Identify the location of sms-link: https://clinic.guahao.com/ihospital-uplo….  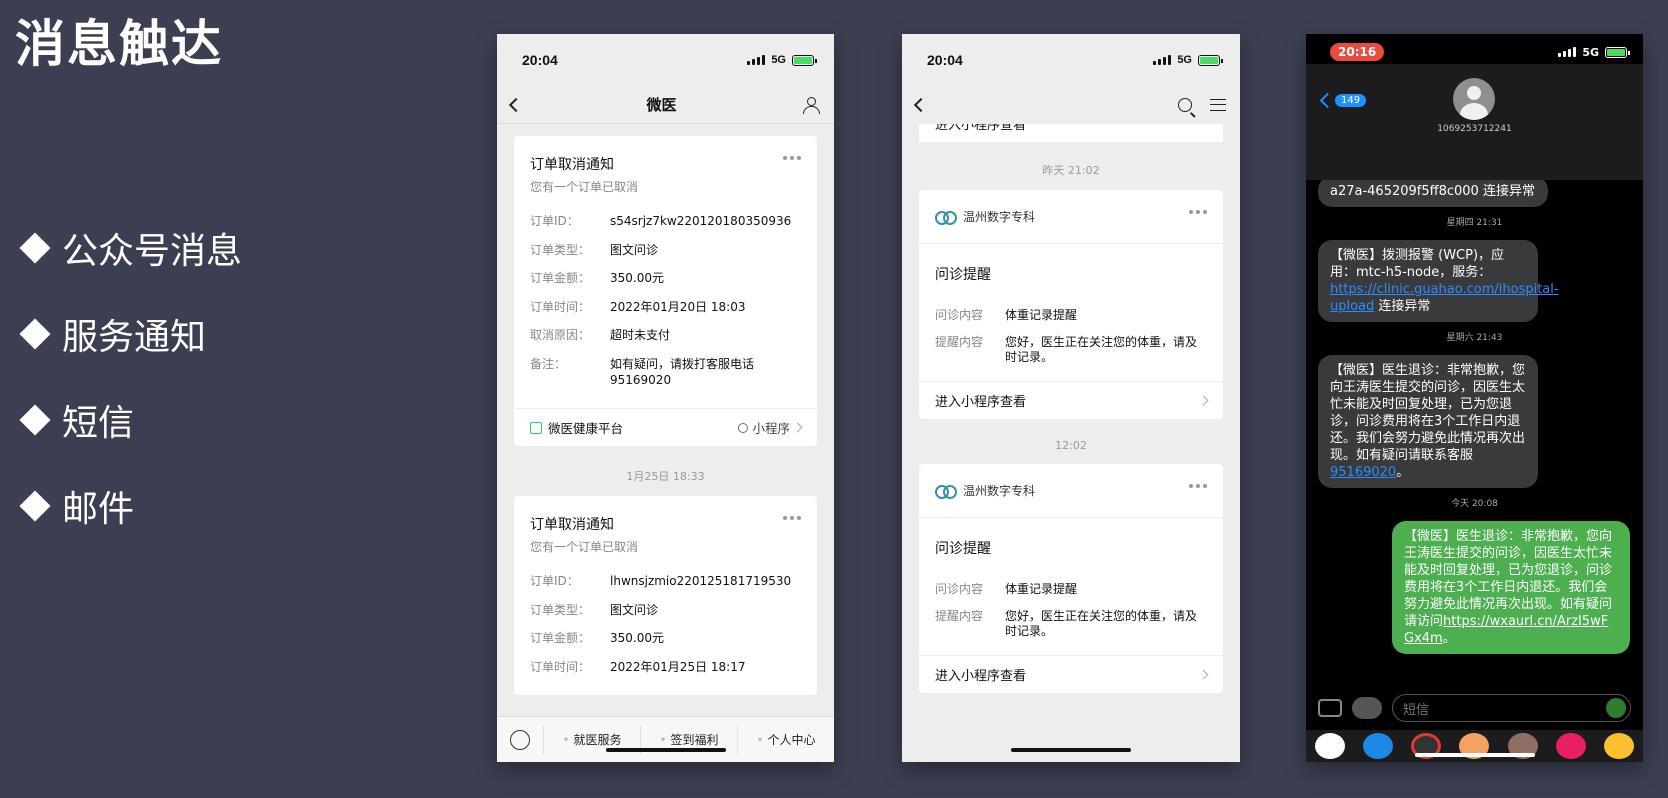
(1444, 298).